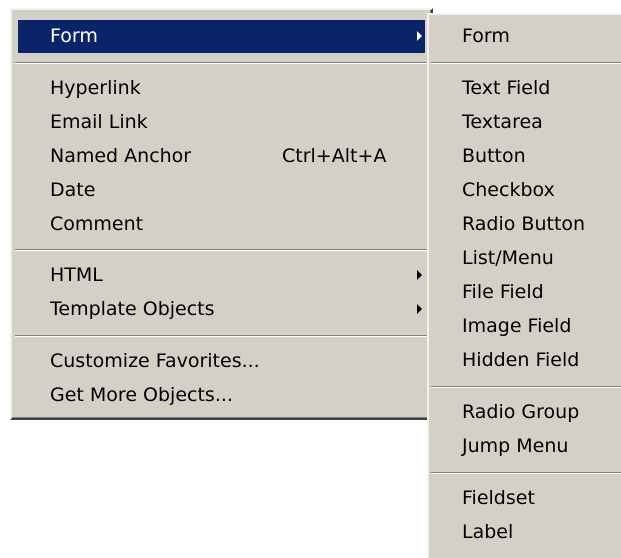 The image size is (621, 558). What do you see at coordinates (95, 88) in the screenshot?
I see `menu-item-hyperlink-label: Hyperlink` at bounding box center [95, 88].